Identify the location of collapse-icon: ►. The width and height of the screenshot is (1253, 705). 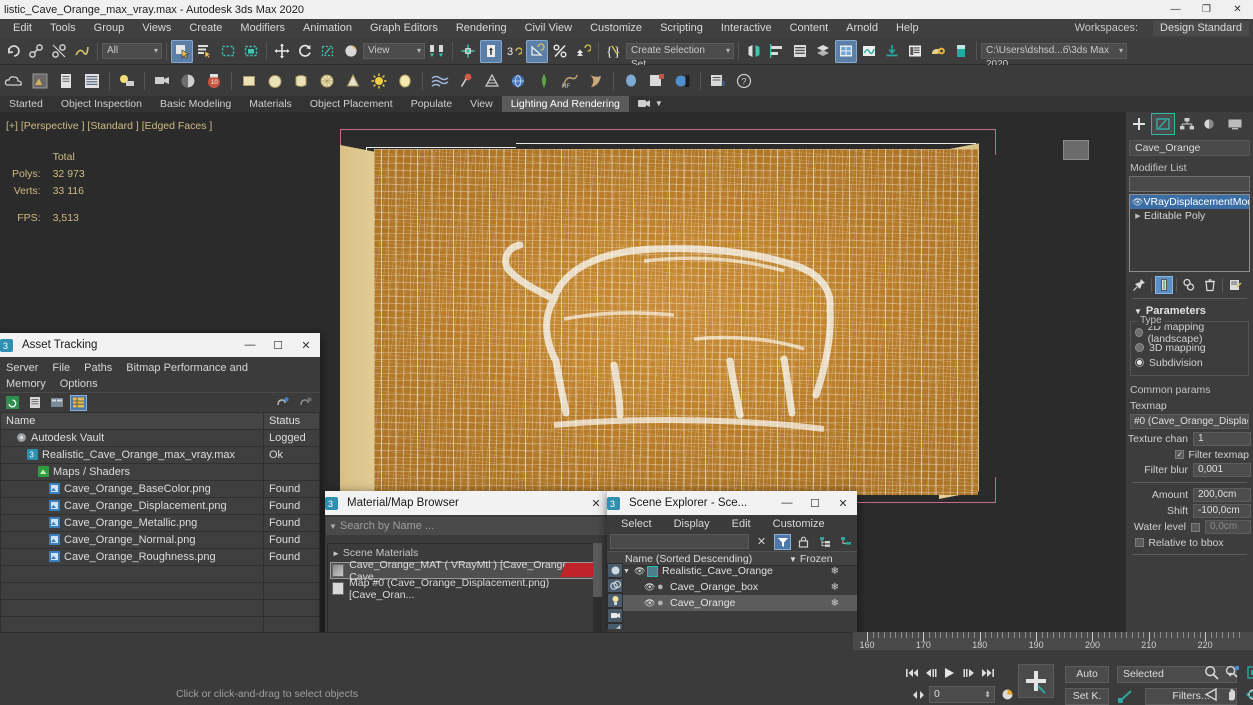
(336, 553).